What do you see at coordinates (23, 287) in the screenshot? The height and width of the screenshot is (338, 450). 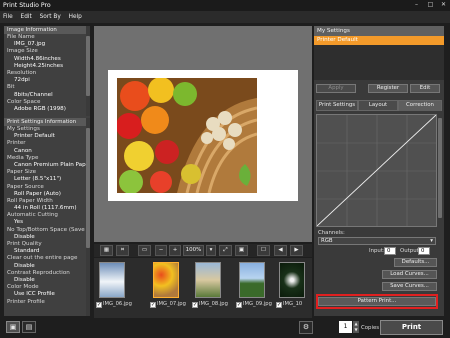 I see `print-settings-label: Color Mode` at bounding box center [23, 287].